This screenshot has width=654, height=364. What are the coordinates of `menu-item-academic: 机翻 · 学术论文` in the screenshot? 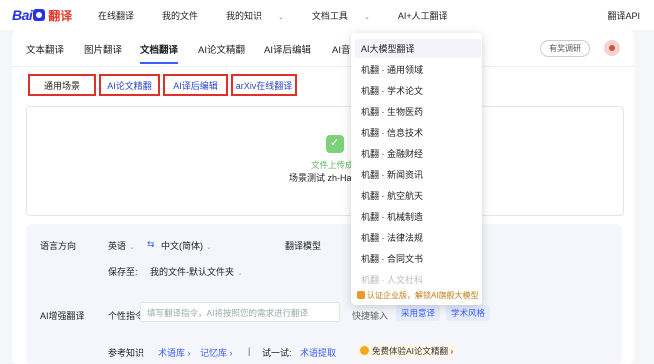 It's located at (392, 90).